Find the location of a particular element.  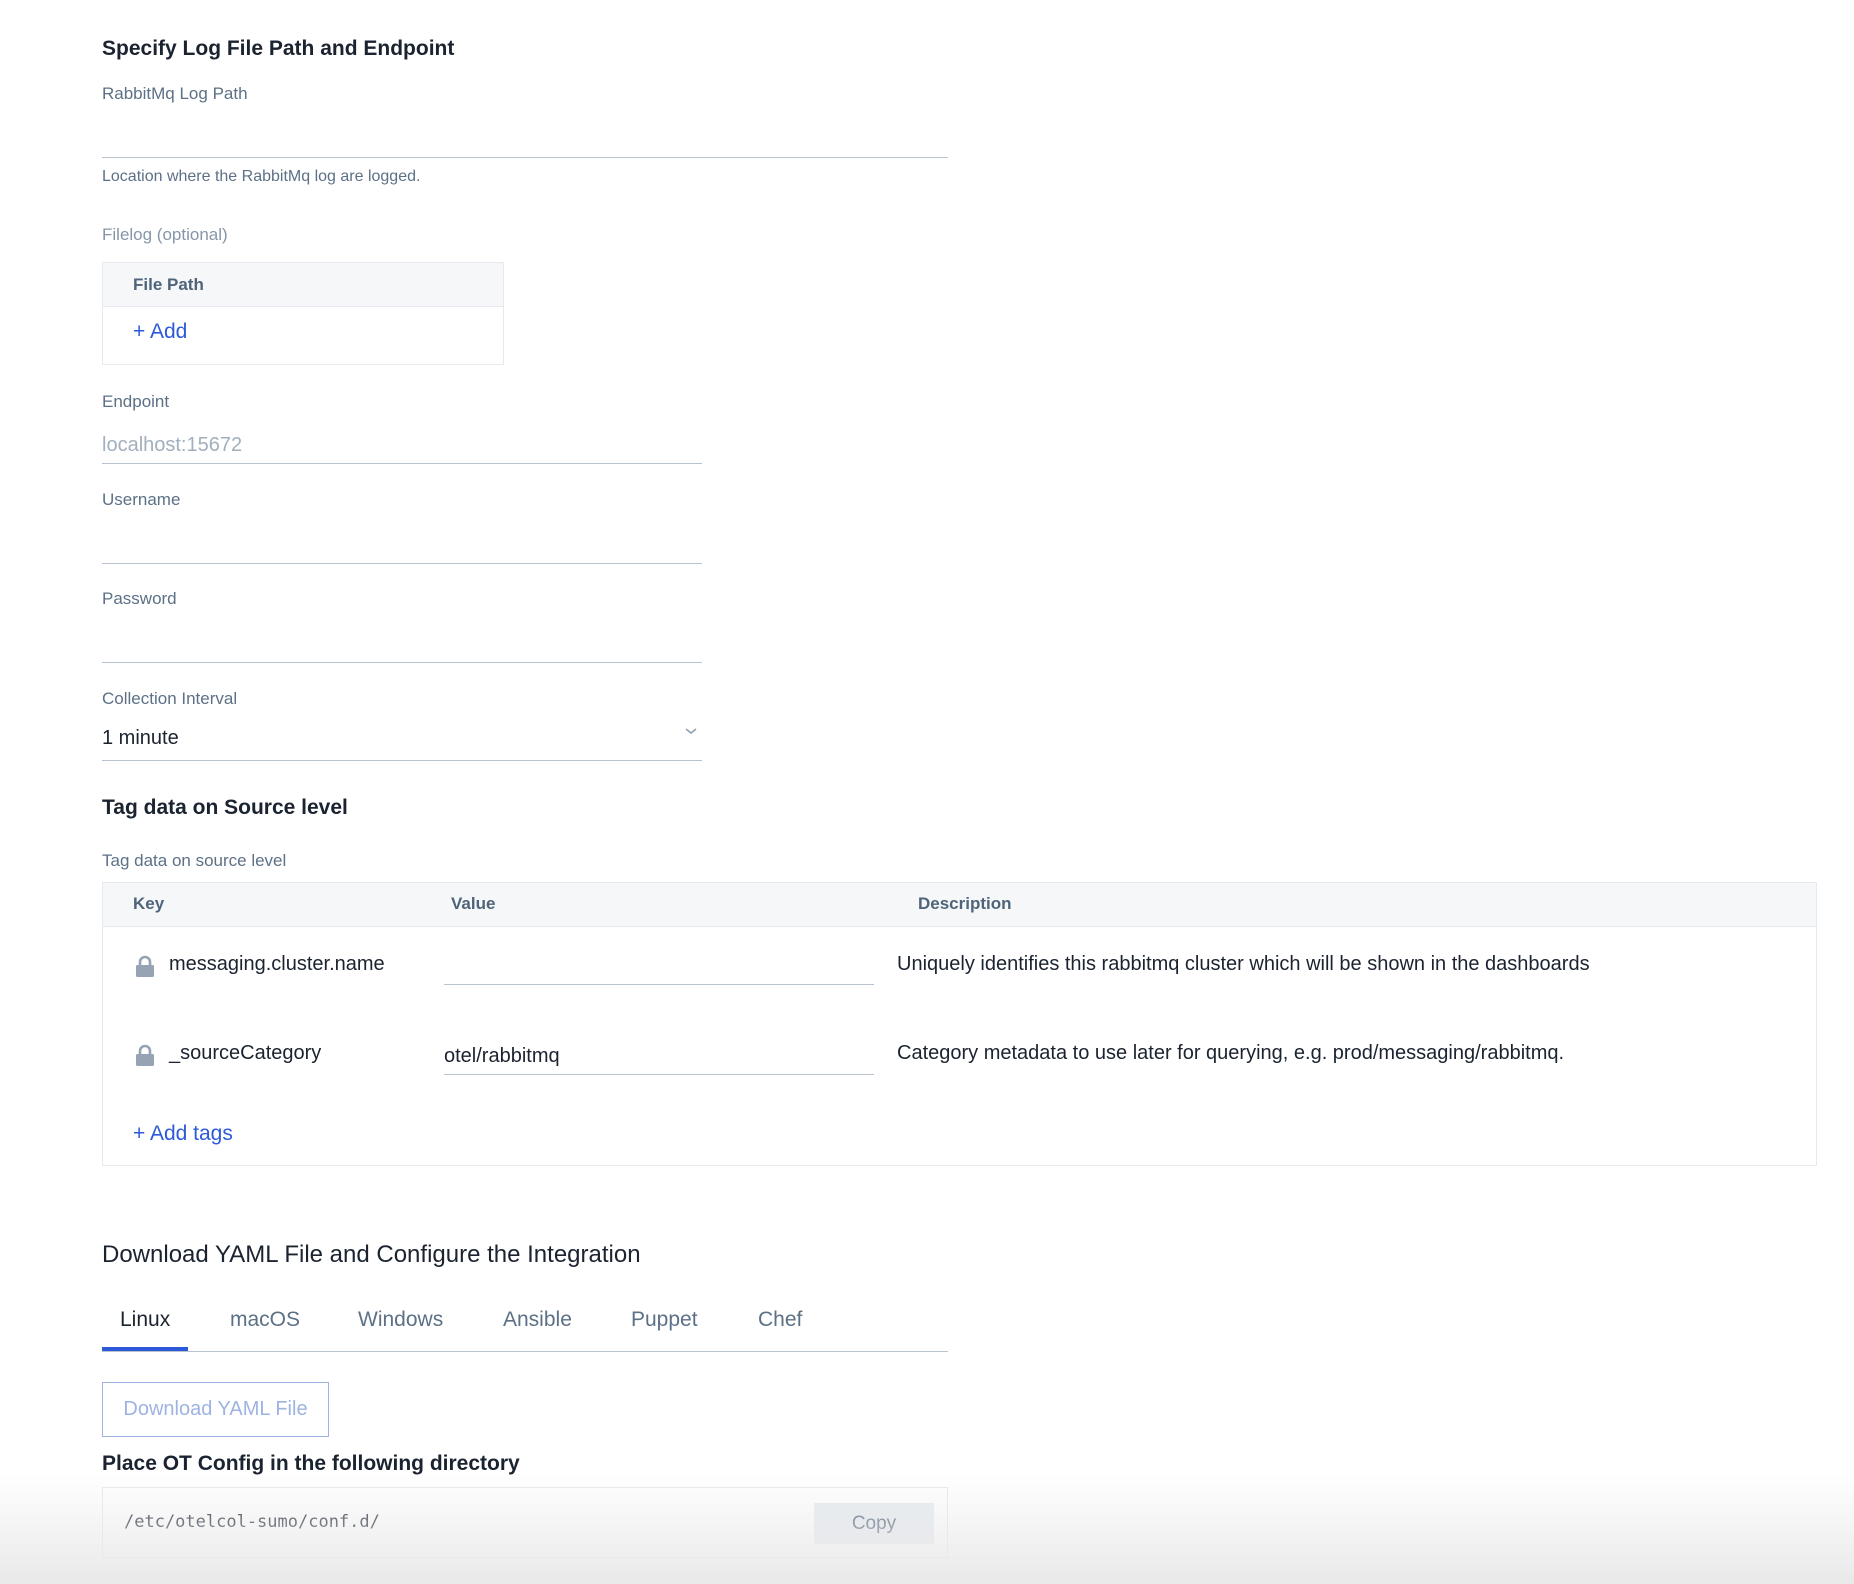

download-yaml-button: Download YAML File is located at coordinates (215, 1409).